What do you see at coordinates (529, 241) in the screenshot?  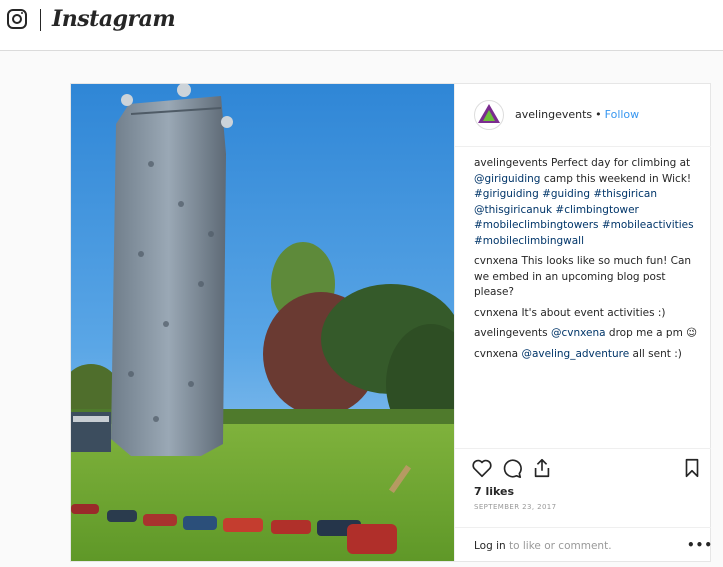 I see `caption-hashtags-4: #mobileclimbingwall` at bounding box center [529, 241].